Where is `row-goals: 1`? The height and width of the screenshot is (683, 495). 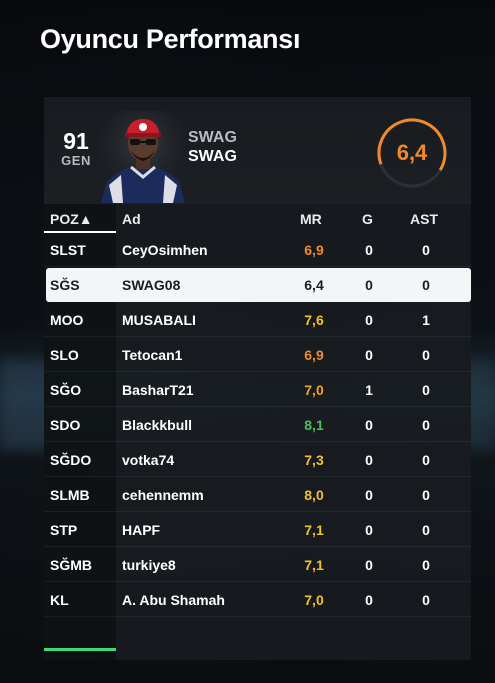
row-goals: 1 is located at coordinates (369, 390).